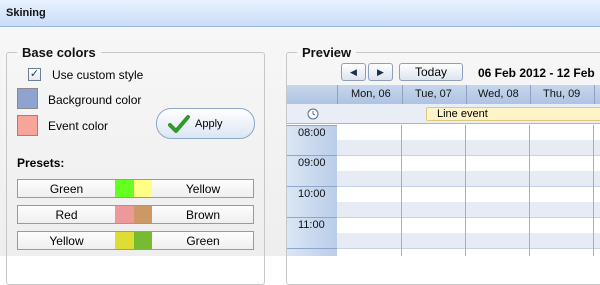  What do you see at coordinates (98, 75) in the screenshot?
I see `use-custom-style-label: Use custom style` at bounding box center [98, 75].